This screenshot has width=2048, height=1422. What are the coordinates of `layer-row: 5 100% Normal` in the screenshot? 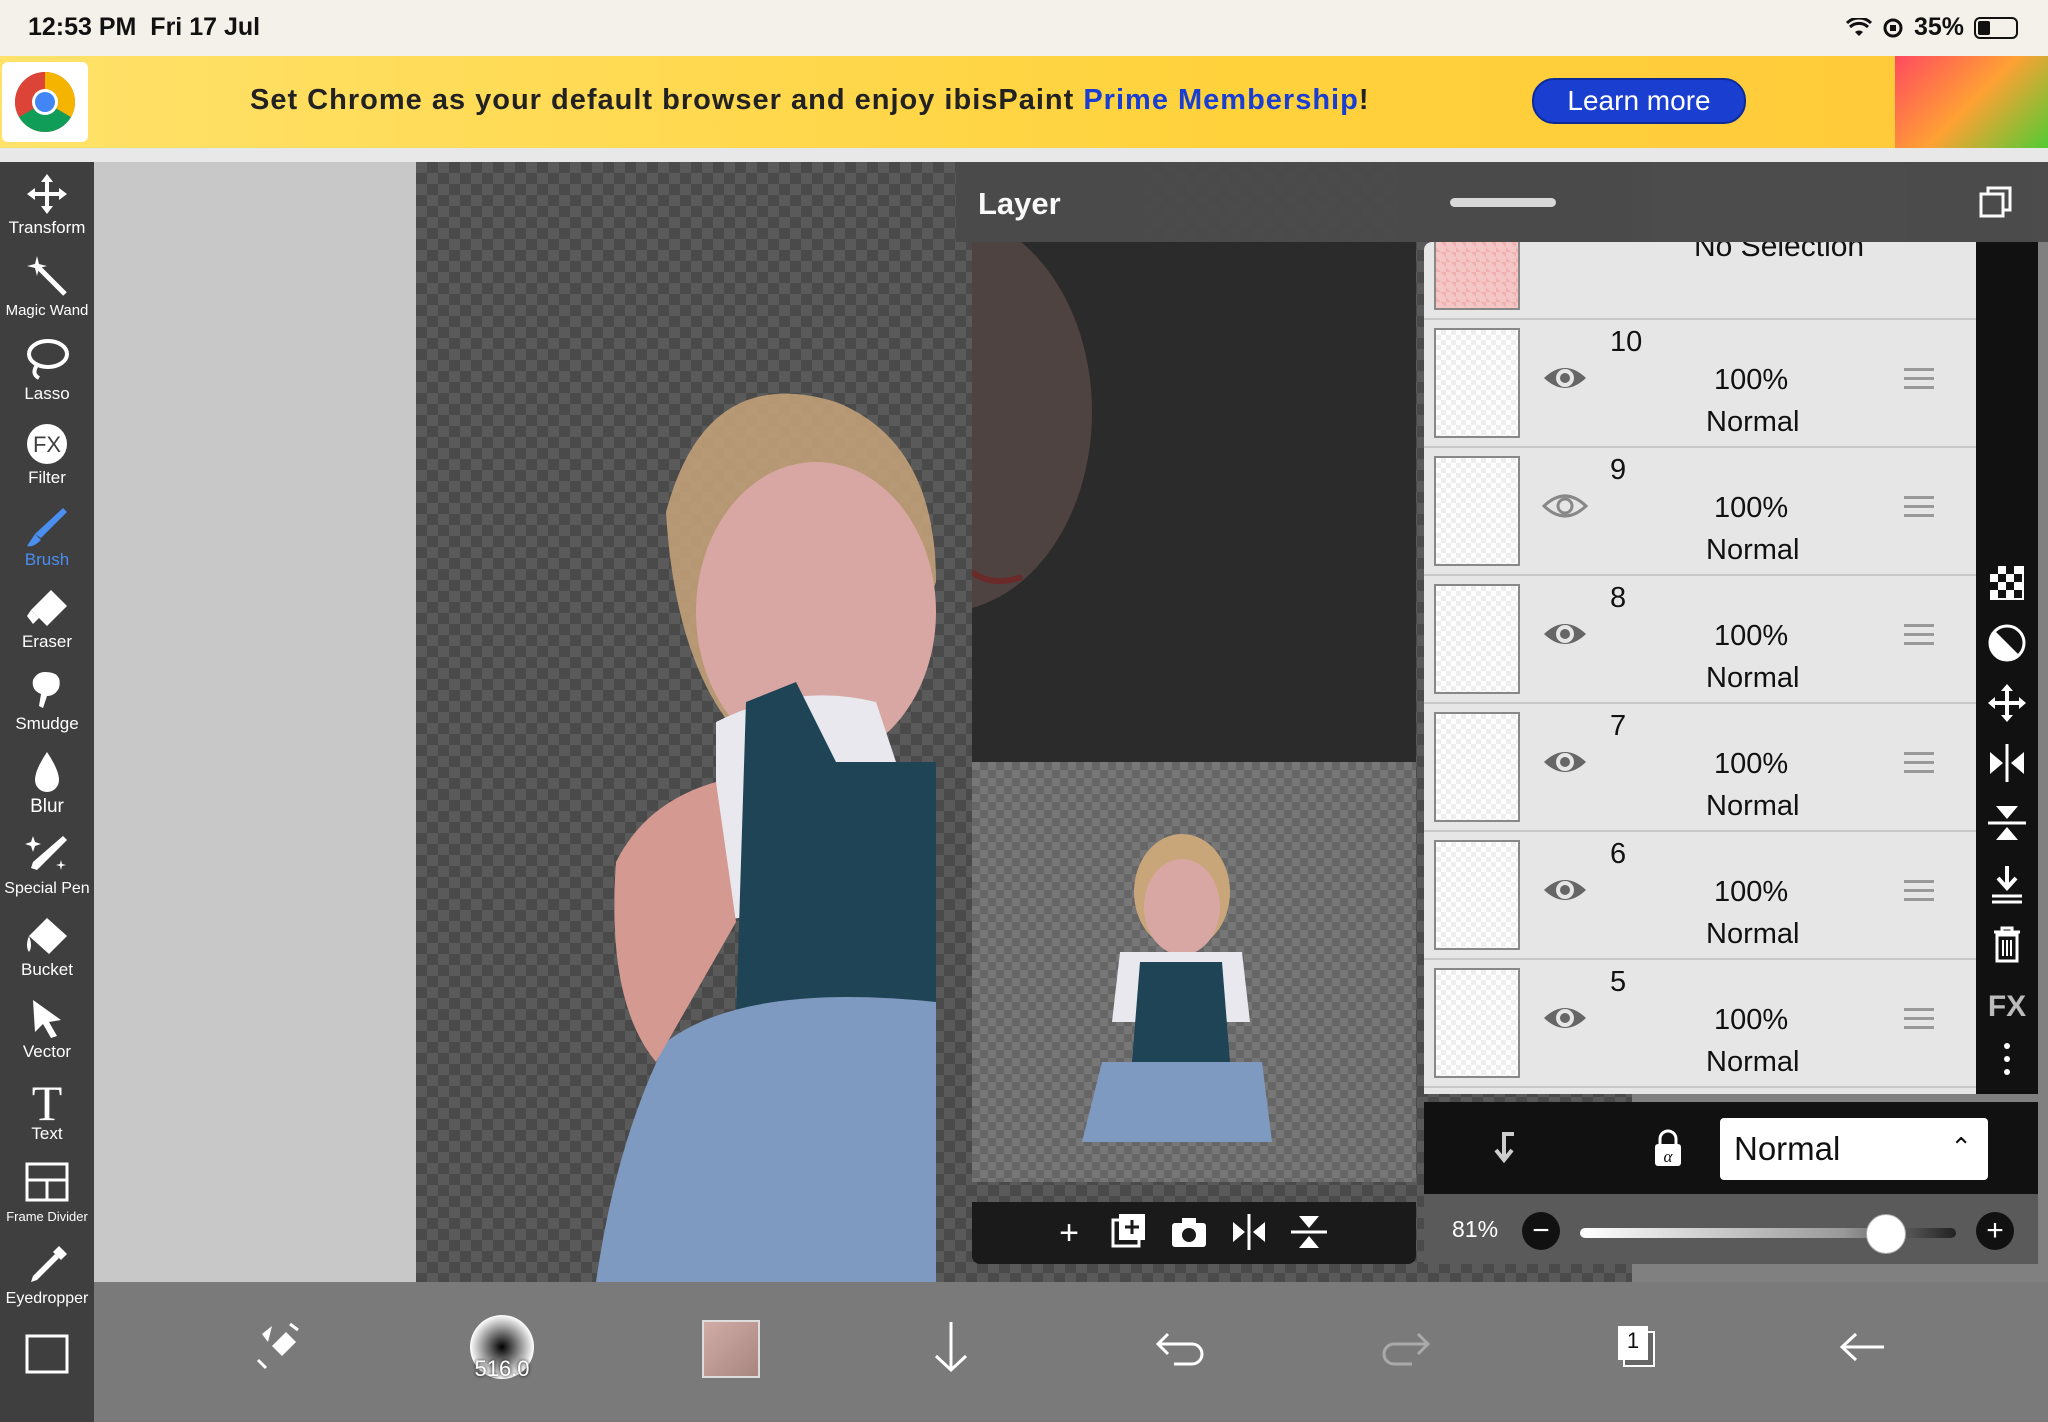 It's located at (1700, 1024).